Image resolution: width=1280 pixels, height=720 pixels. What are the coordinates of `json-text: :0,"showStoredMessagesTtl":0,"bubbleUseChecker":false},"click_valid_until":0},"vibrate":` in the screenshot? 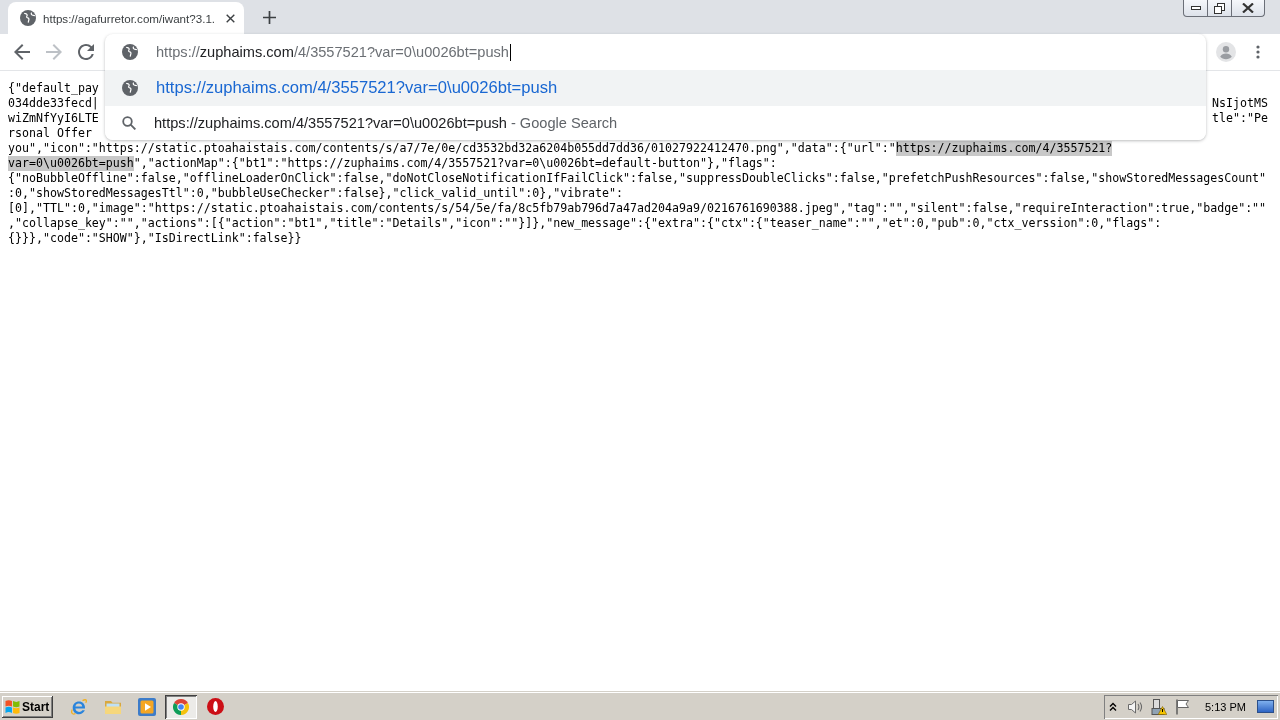 It's located at (316, 193).